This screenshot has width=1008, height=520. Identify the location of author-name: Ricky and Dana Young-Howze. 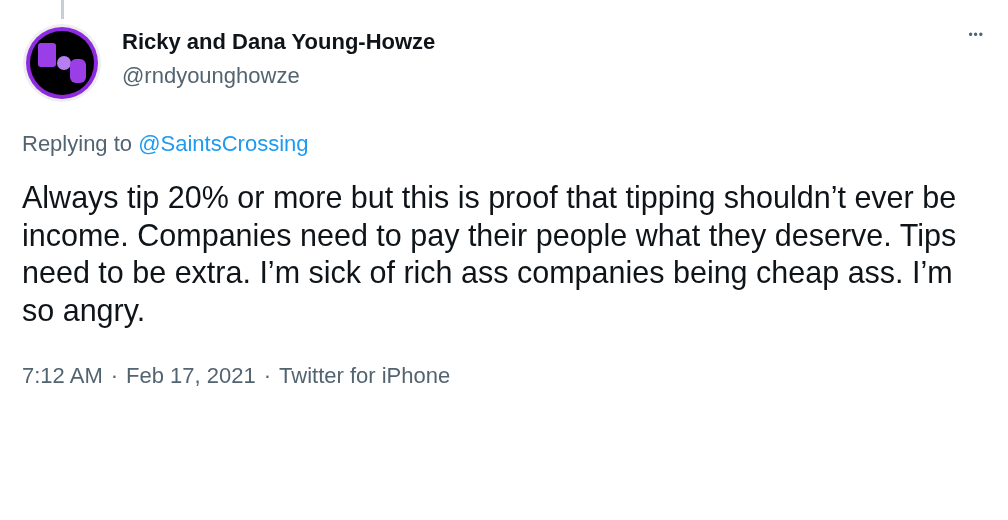
(279, 42).